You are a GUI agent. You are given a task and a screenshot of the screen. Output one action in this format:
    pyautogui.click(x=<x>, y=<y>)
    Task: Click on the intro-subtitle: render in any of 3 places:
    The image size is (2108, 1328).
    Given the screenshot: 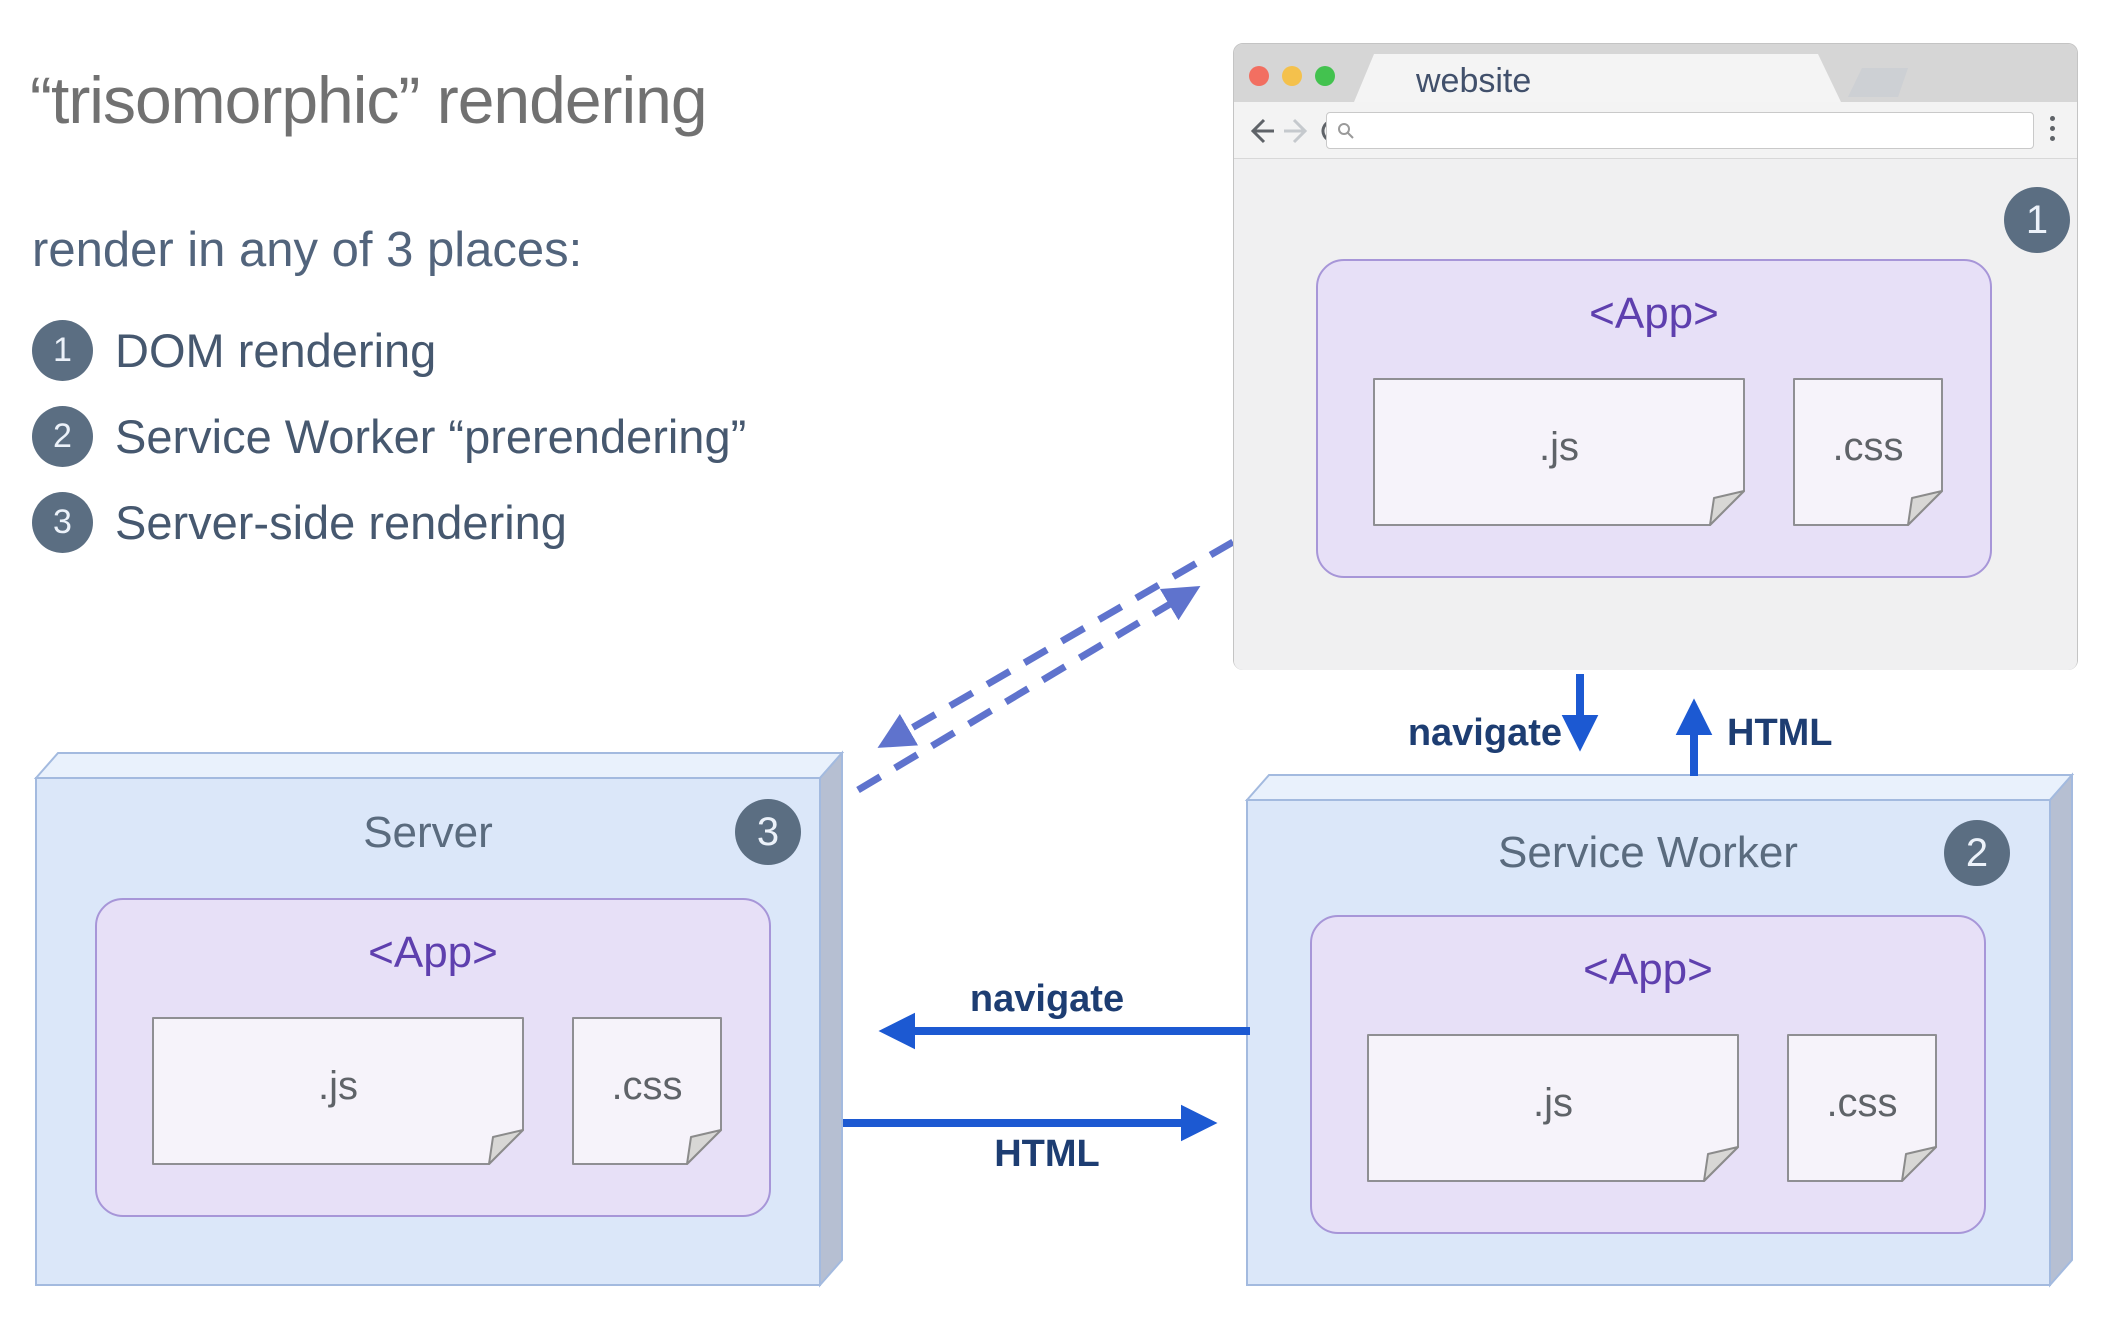 What is the action you would take?
    pyautogui.click(x=307, y=250)
    